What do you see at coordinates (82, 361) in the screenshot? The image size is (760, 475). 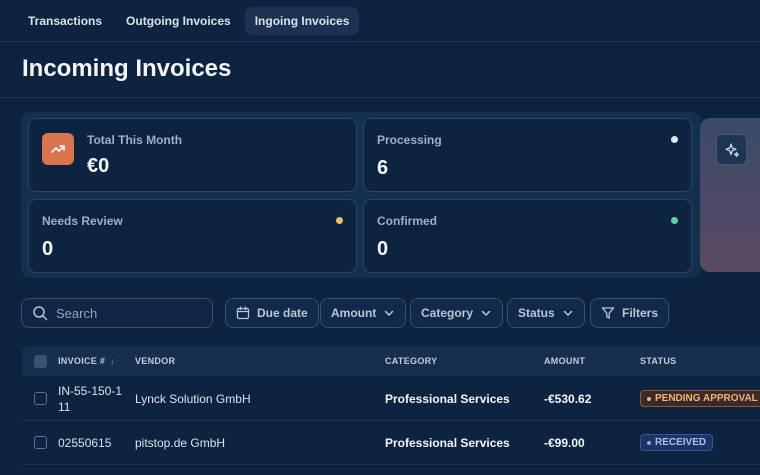 I see `column-label: INVOICE #` at bounding box center [82, 361].